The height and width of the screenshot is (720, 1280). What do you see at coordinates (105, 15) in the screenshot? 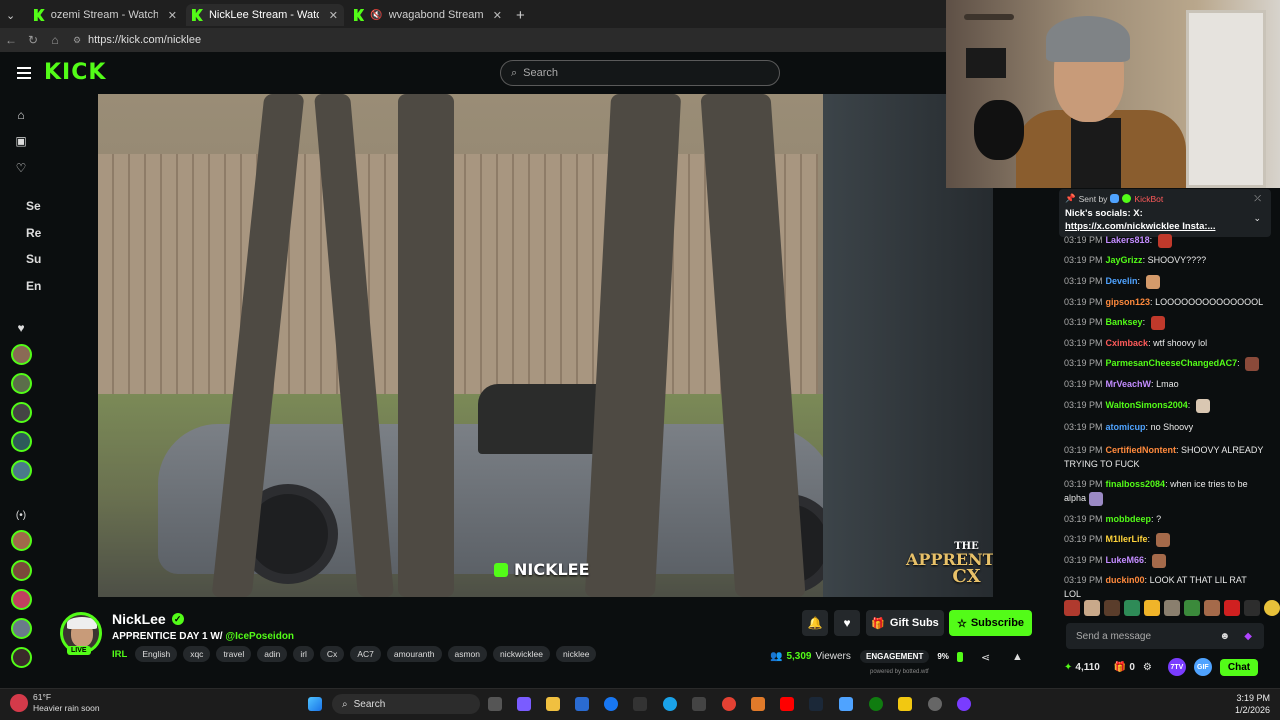
I see `tab-ozemi: ozemi Stream - Watch Live on Kick ✕` at bounding box center [105, 15].